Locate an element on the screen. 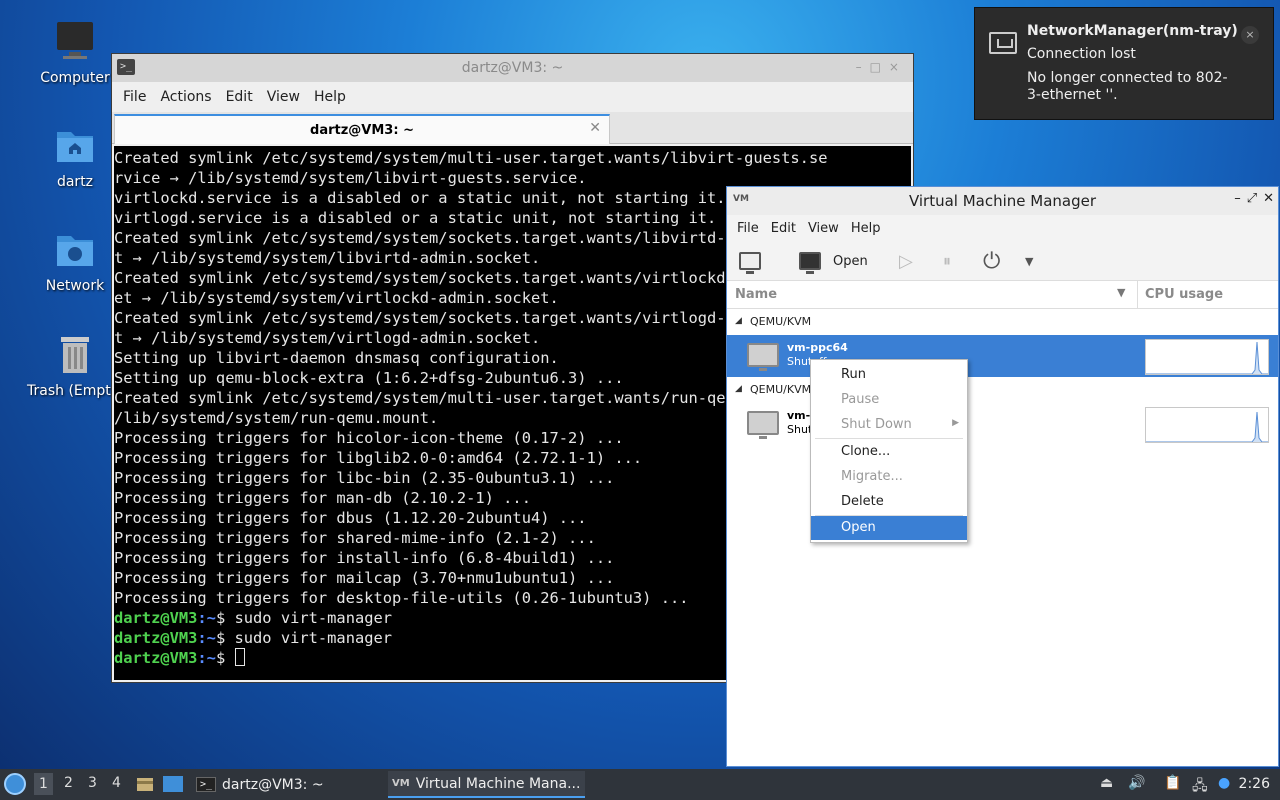 The width and height of the screenshot is (1280, 800). workspace-3: 3 is located at coordinates (92, 783).